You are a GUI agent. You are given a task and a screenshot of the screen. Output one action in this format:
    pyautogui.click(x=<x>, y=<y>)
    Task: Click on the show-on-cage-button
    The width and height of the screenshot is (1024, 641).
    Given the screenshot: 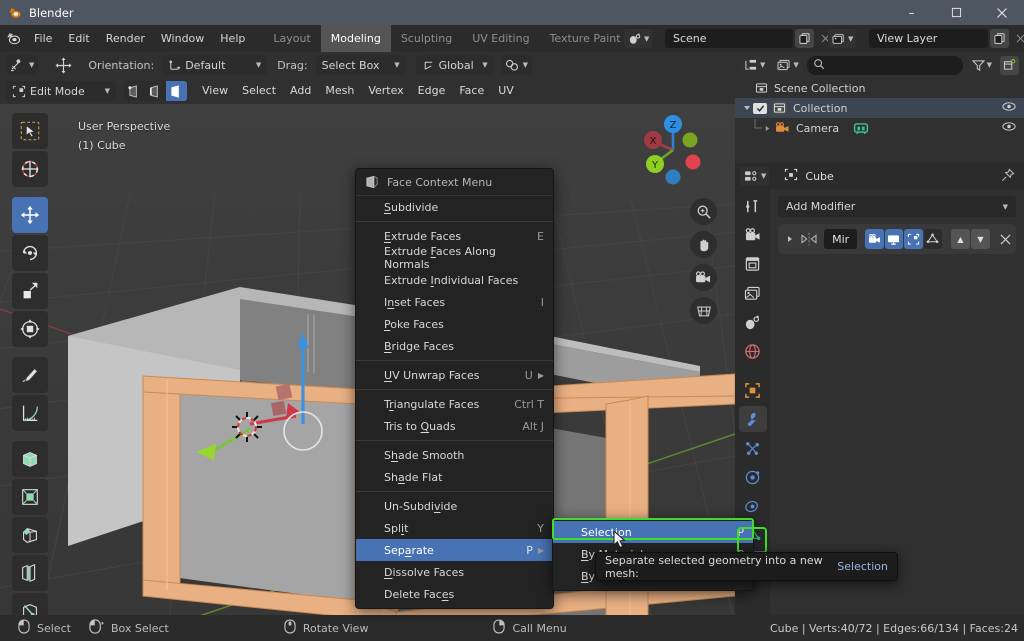 What is the action you would take?
    pyautogui.click(x=932, y=239)
    